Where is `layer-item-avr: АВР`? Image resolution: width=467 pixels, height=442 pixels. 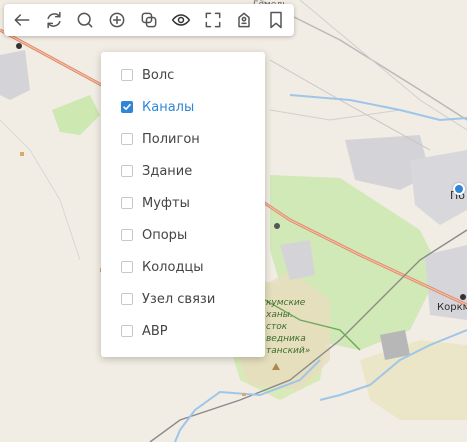
layer-item-avr: АВР is located at coordinates (183, 331).